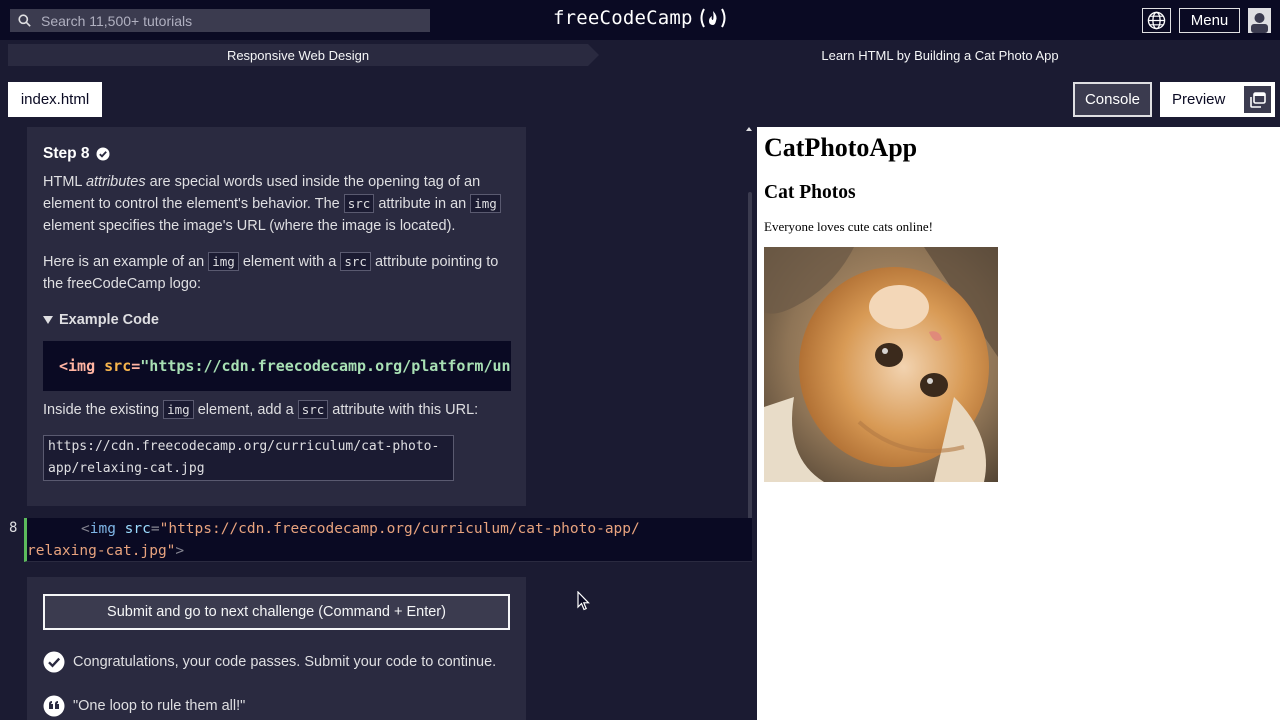  I want to click on cat-photo, so click(881, 364).